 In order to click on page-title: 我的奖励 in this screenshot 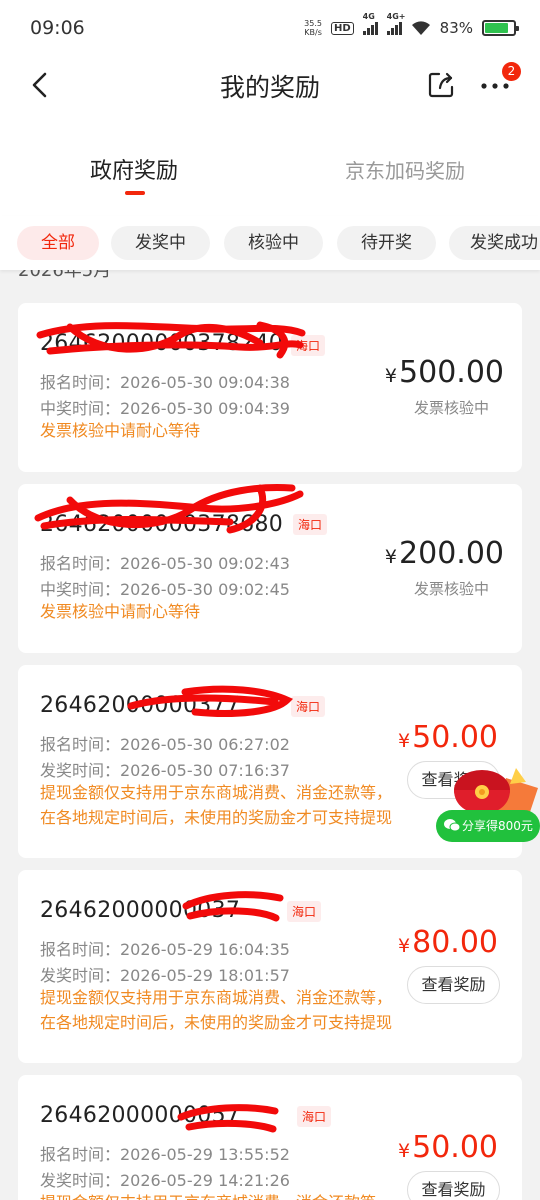, I will do `click(269, 87)`.